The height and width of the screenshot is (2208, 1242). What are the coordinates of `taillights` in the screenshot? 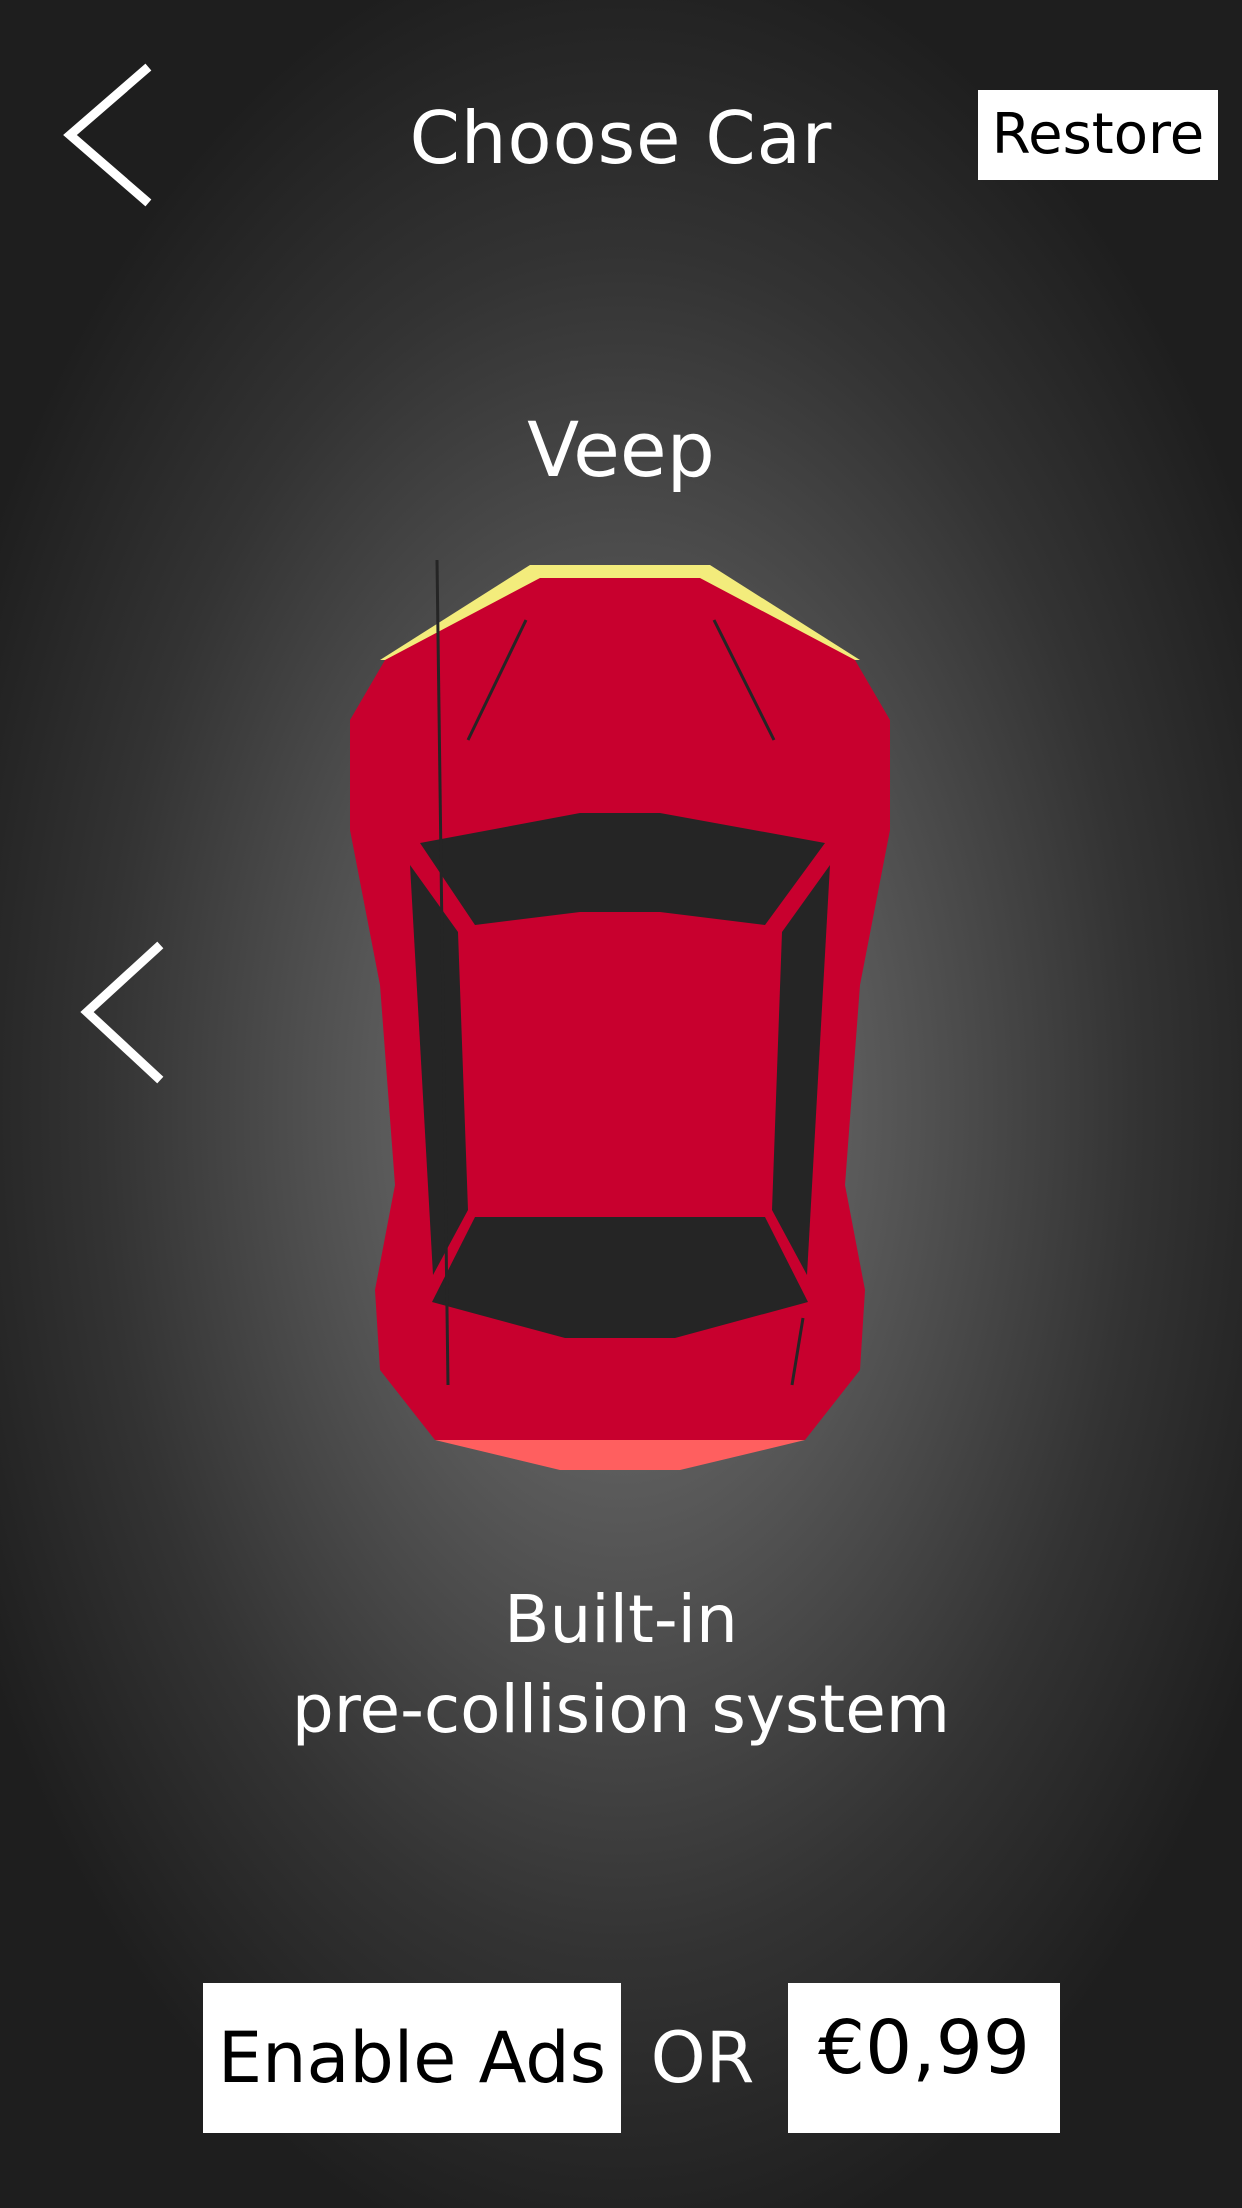 It's located at (620, 1455).